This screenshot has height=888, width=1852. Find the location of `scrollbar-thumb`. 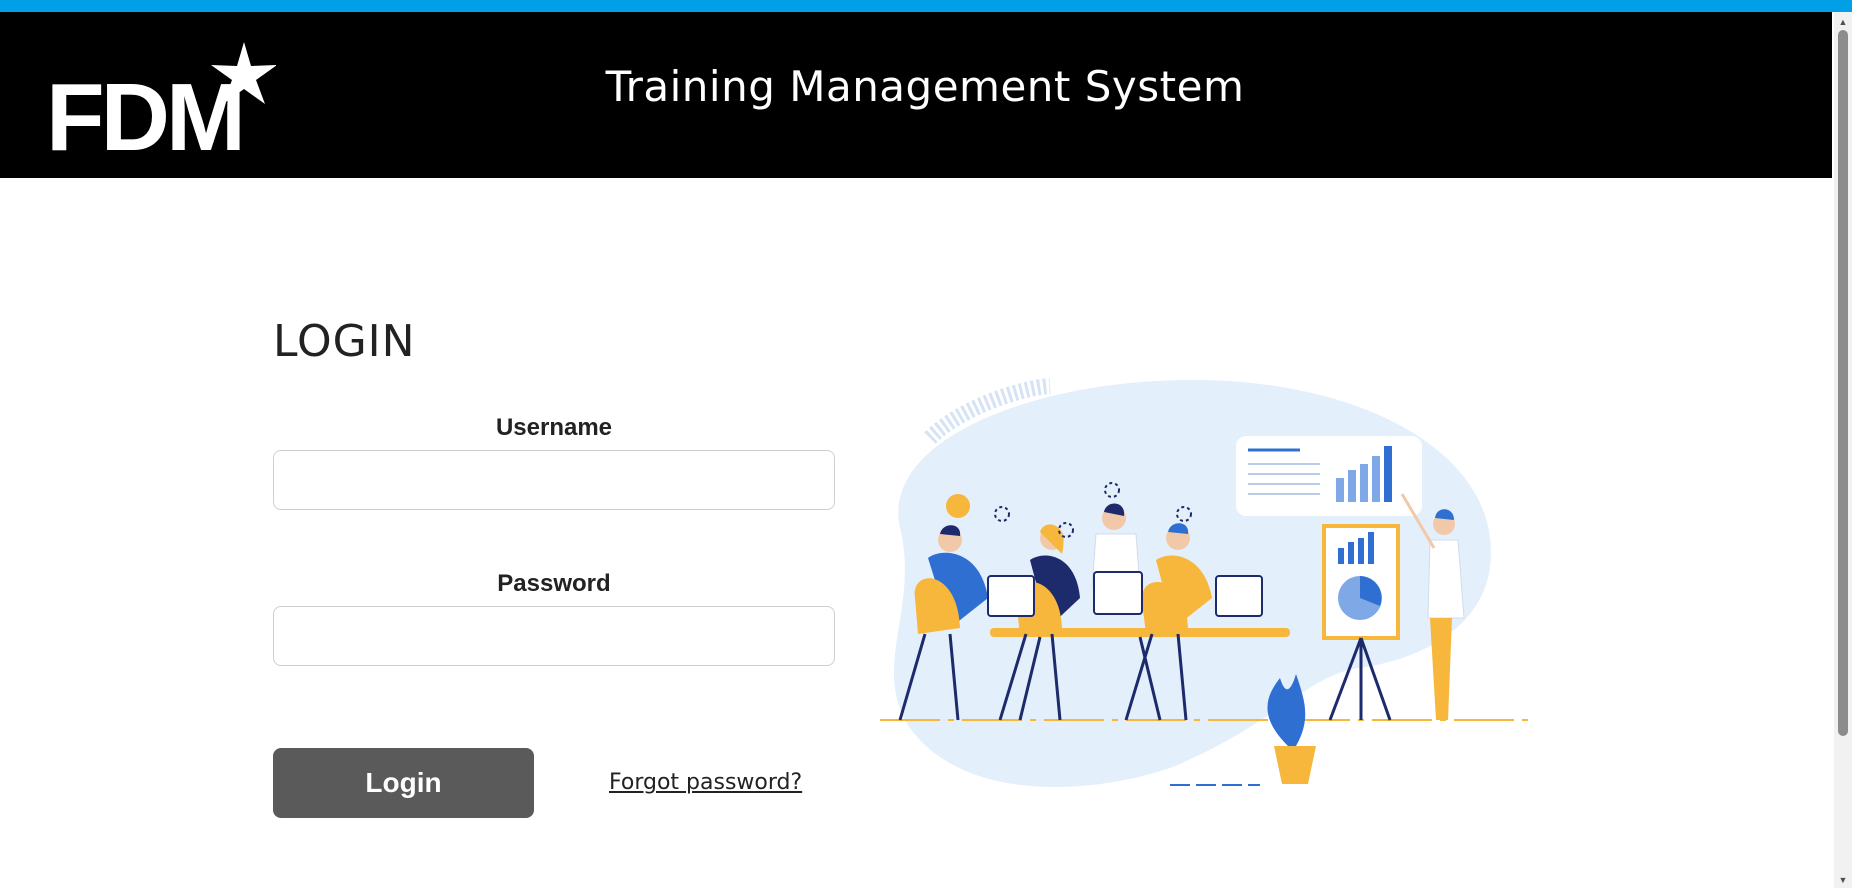

scrollbar-thumb is located at coordinates (1843, 383).